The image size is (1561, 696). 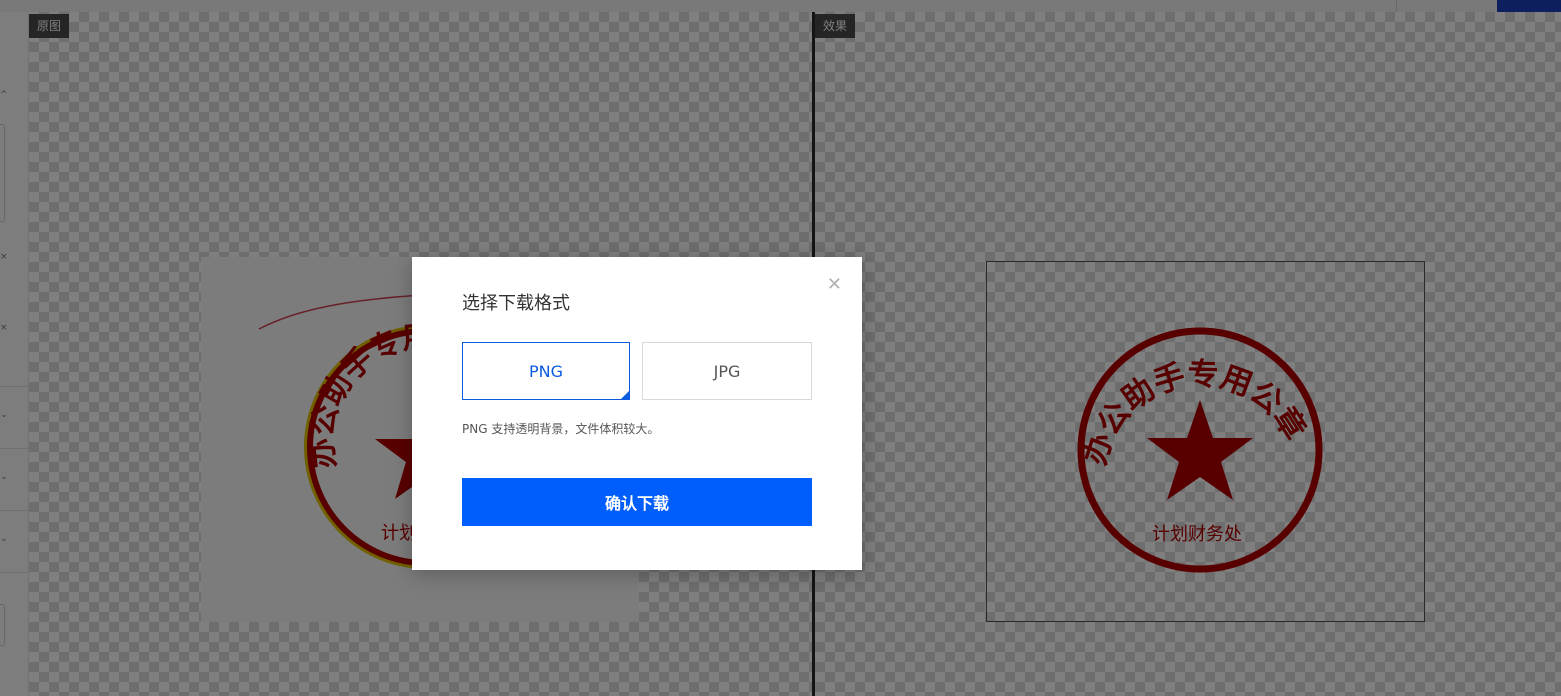 I want to click on format-option-label: PNG, so click(x=545, y=371).